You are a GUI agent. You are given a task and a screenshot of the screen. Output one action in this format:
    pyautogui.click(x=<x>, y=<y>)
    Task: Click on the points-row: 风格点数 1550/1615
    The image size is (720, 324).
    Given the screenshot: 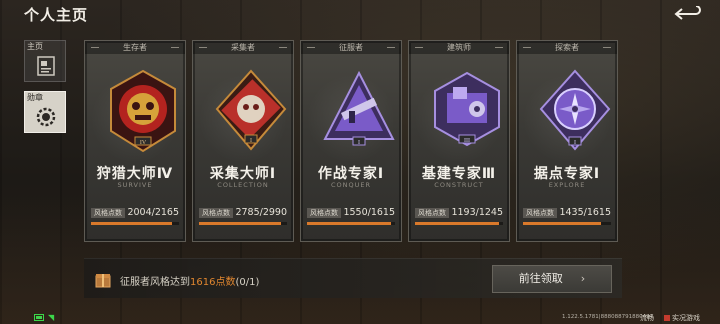 What is the action you would take?
    pyautogui.click(x=351, y=213)
    